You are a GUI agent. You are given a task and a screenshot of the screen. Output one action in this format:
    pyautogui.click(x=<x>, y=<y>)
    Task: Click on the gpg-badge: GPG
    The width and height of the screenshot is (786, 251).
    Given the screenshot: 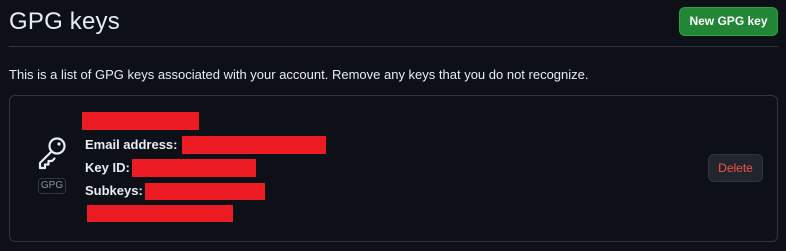 What is the action you would take?
    pyautogui.click(x=52, y=186)
    